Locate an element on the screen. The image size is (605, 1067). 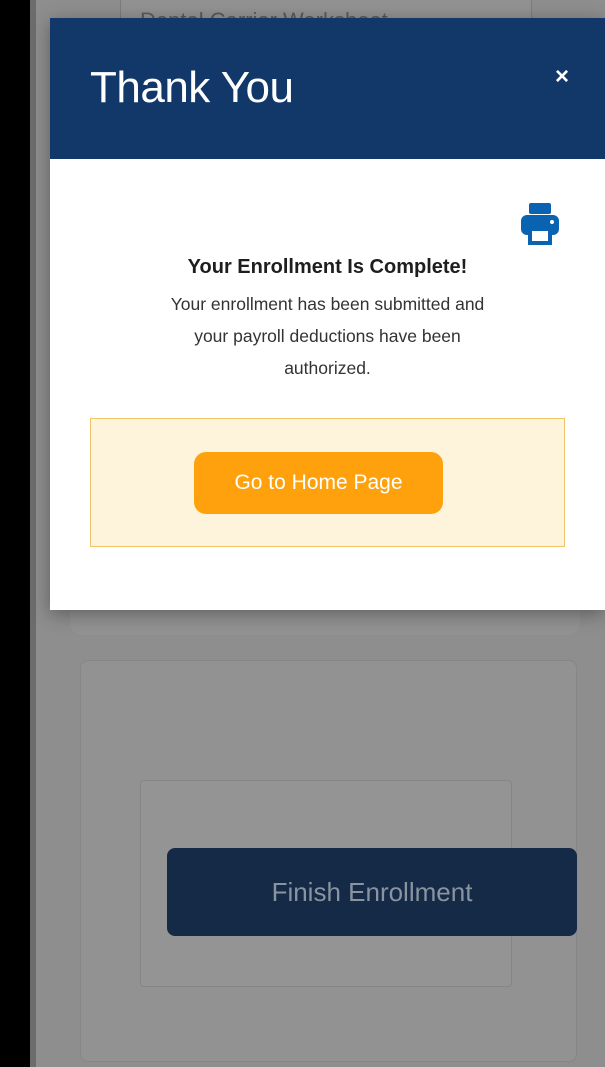
message-line-2: your payroll deductions have been is located at coordinates (327, 336).